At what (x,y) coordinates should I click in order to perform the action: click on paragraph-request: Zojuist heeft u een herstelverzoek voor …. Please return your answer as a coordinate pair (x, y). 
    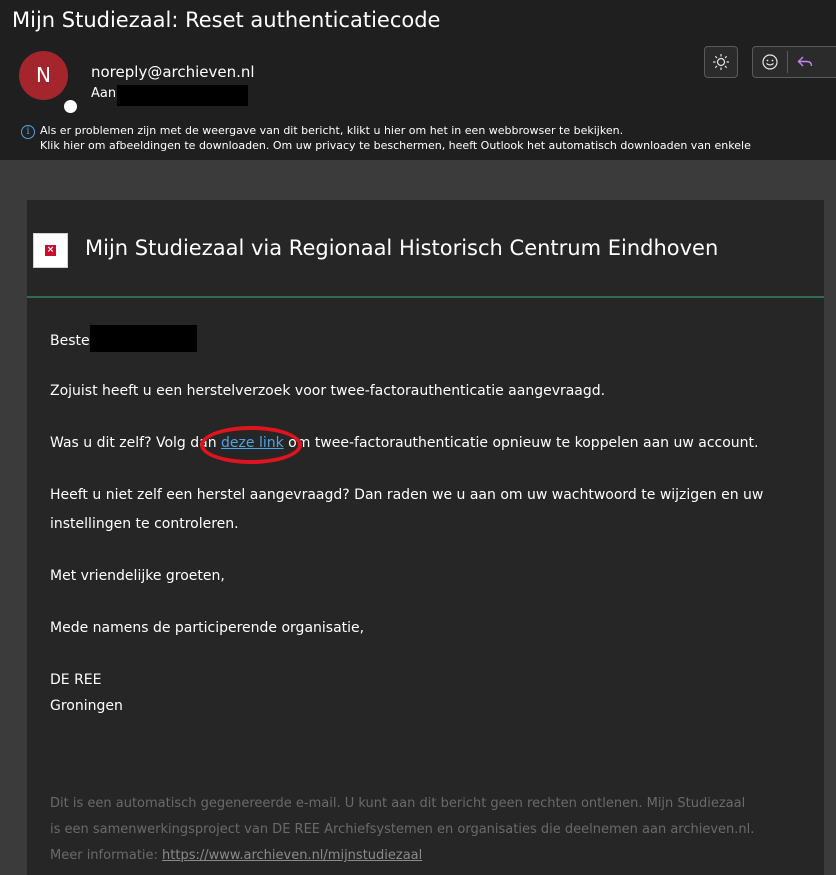
    Looking at the image, I should click on (328, 391).